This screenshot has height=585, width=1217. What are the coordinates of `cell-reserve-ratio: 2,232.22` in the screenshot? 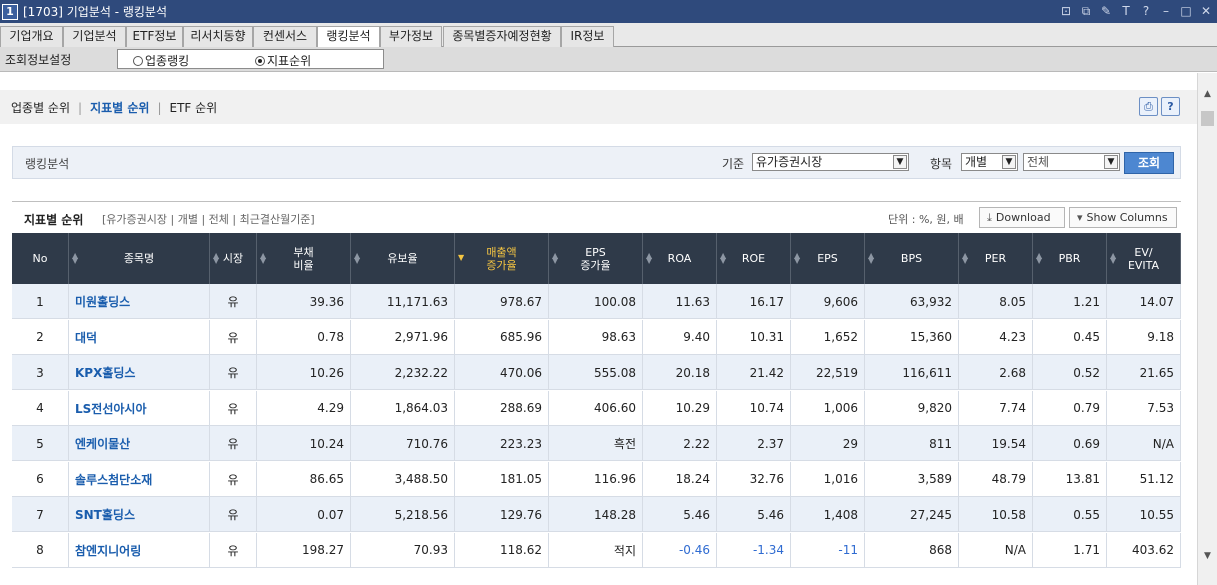 It's located at (403, 372).